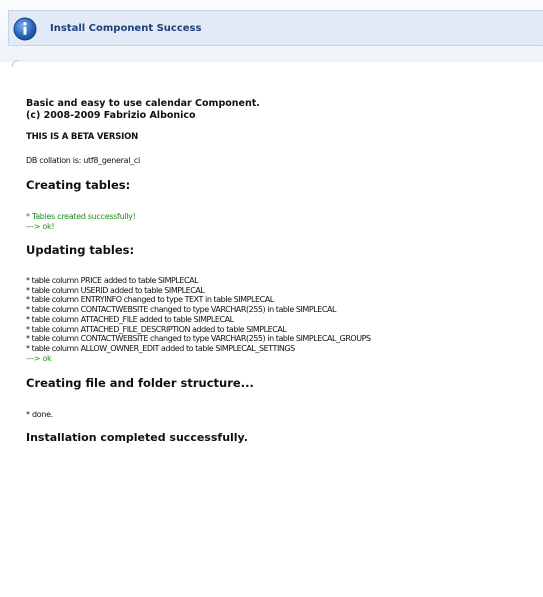  I want to click on tables-created-status: * Tables created successfully!, so click(81, 216).